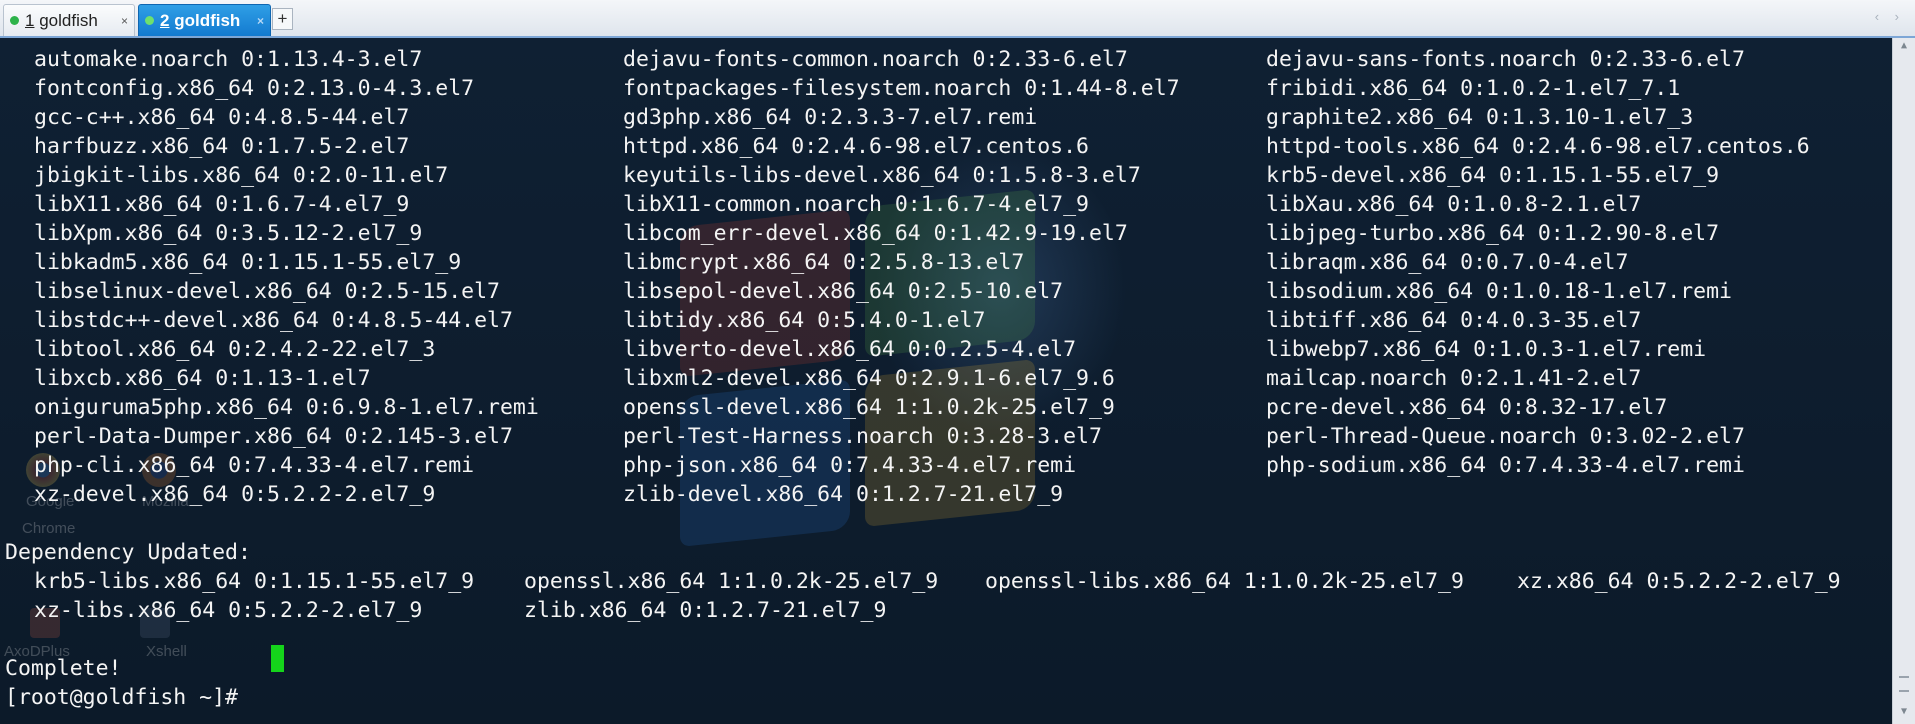  I want to click on tab-goldfish-2: 2 goldfish ×, so click(204, 20).